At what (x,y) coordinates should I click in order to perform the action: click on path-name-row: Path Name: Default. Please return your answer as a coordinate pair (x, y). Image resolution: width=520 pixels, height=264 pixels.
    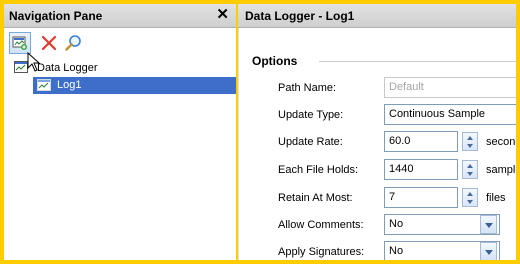
    Looking at the image, I should click on (377, 89).